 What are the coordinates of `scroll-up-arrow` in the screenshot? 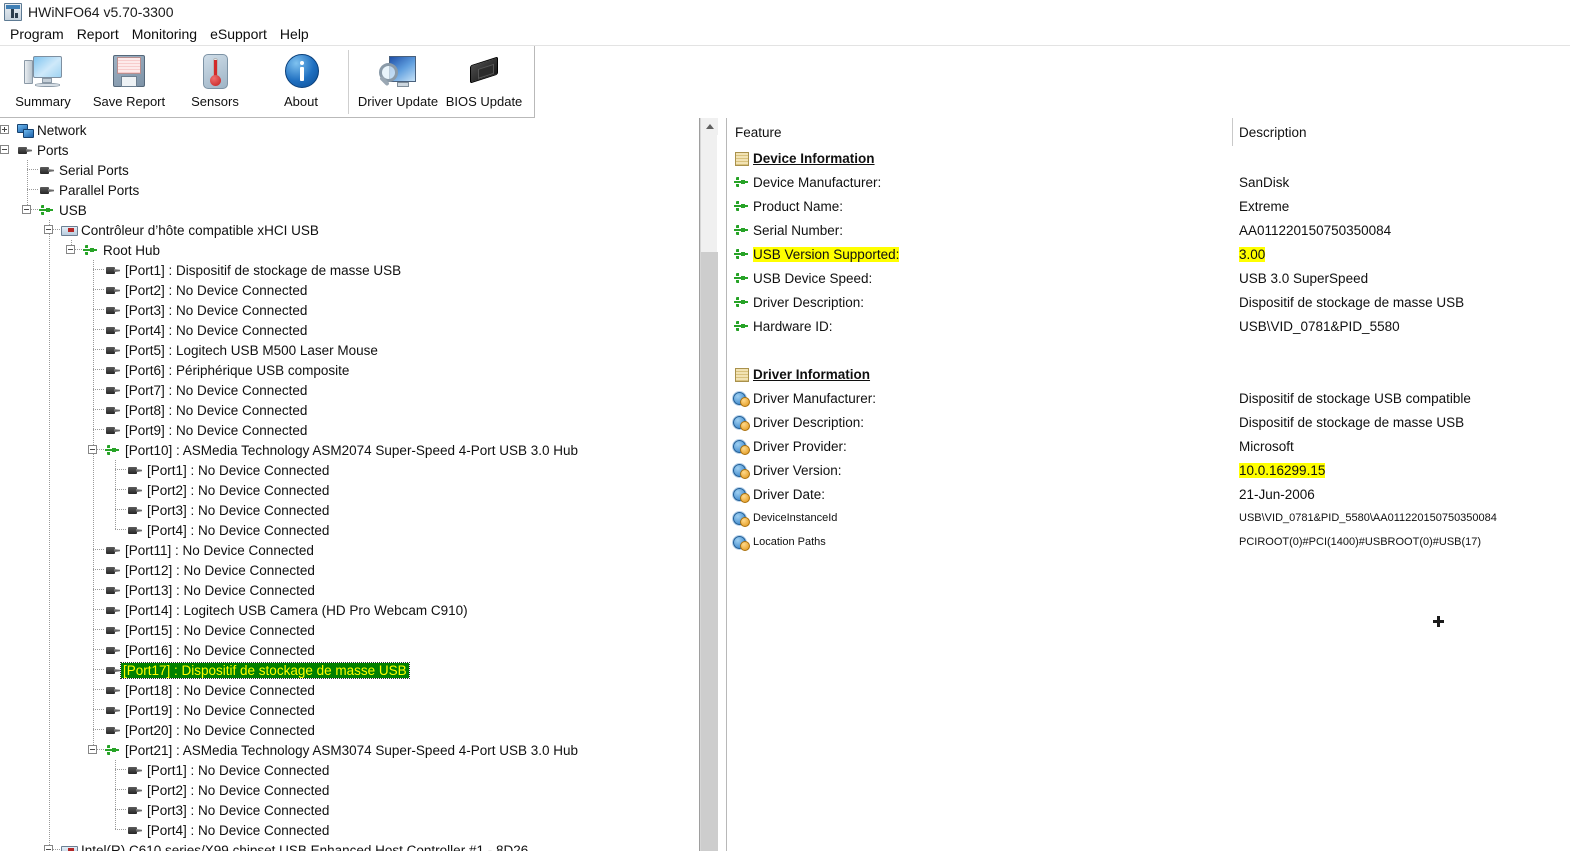 It's located at (709, 126).